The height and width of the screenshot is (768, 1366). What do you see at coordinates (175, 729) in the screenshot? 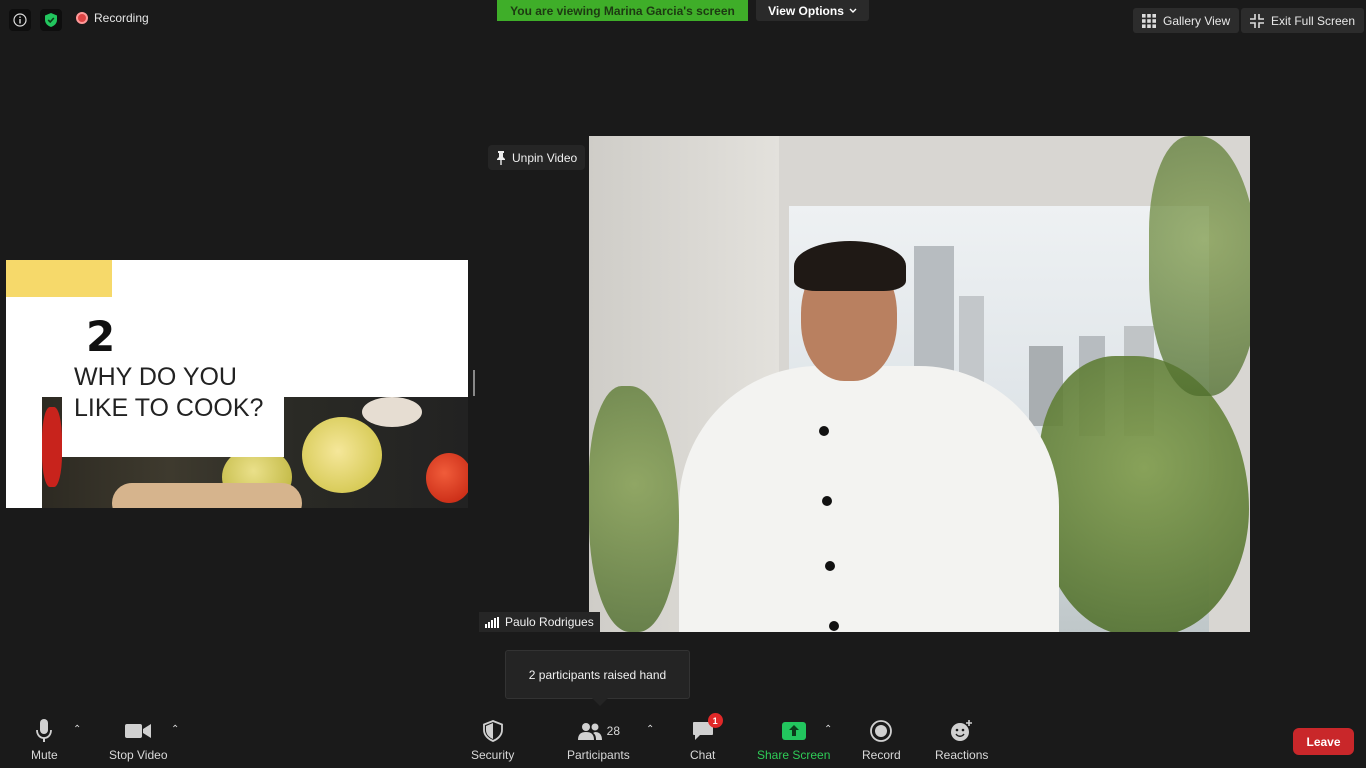
I see `video-options-caret: ⌃` at bounding box center [175, 729].